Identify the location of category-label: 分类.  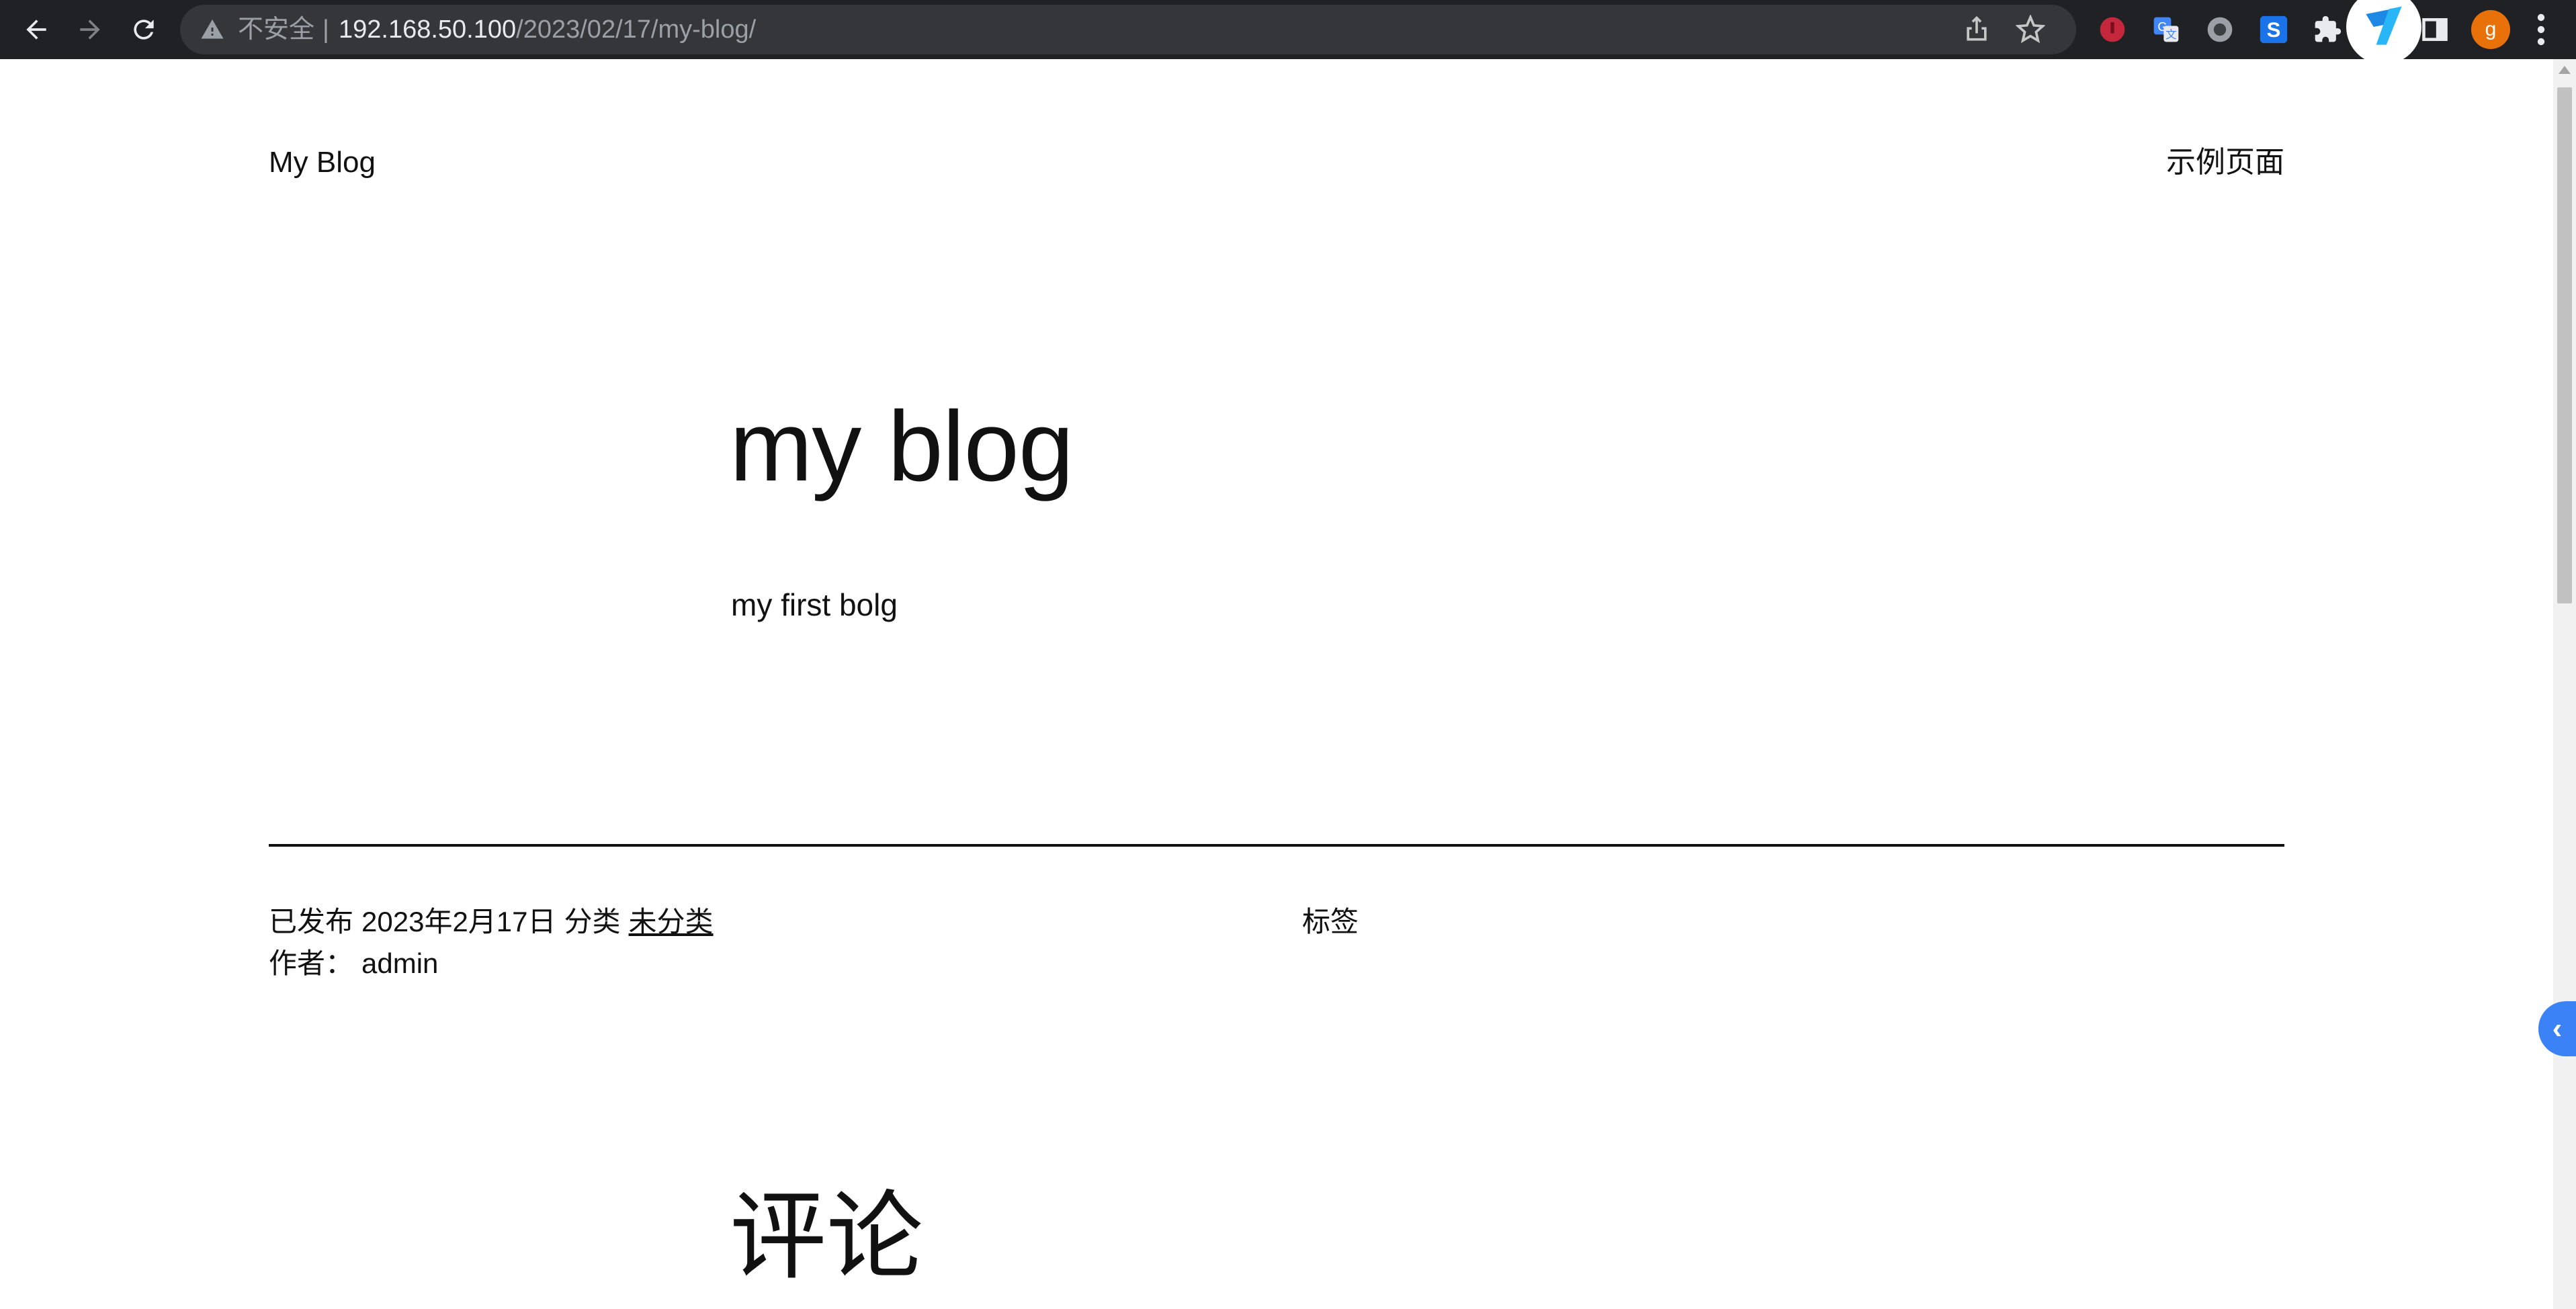
(592, 921).